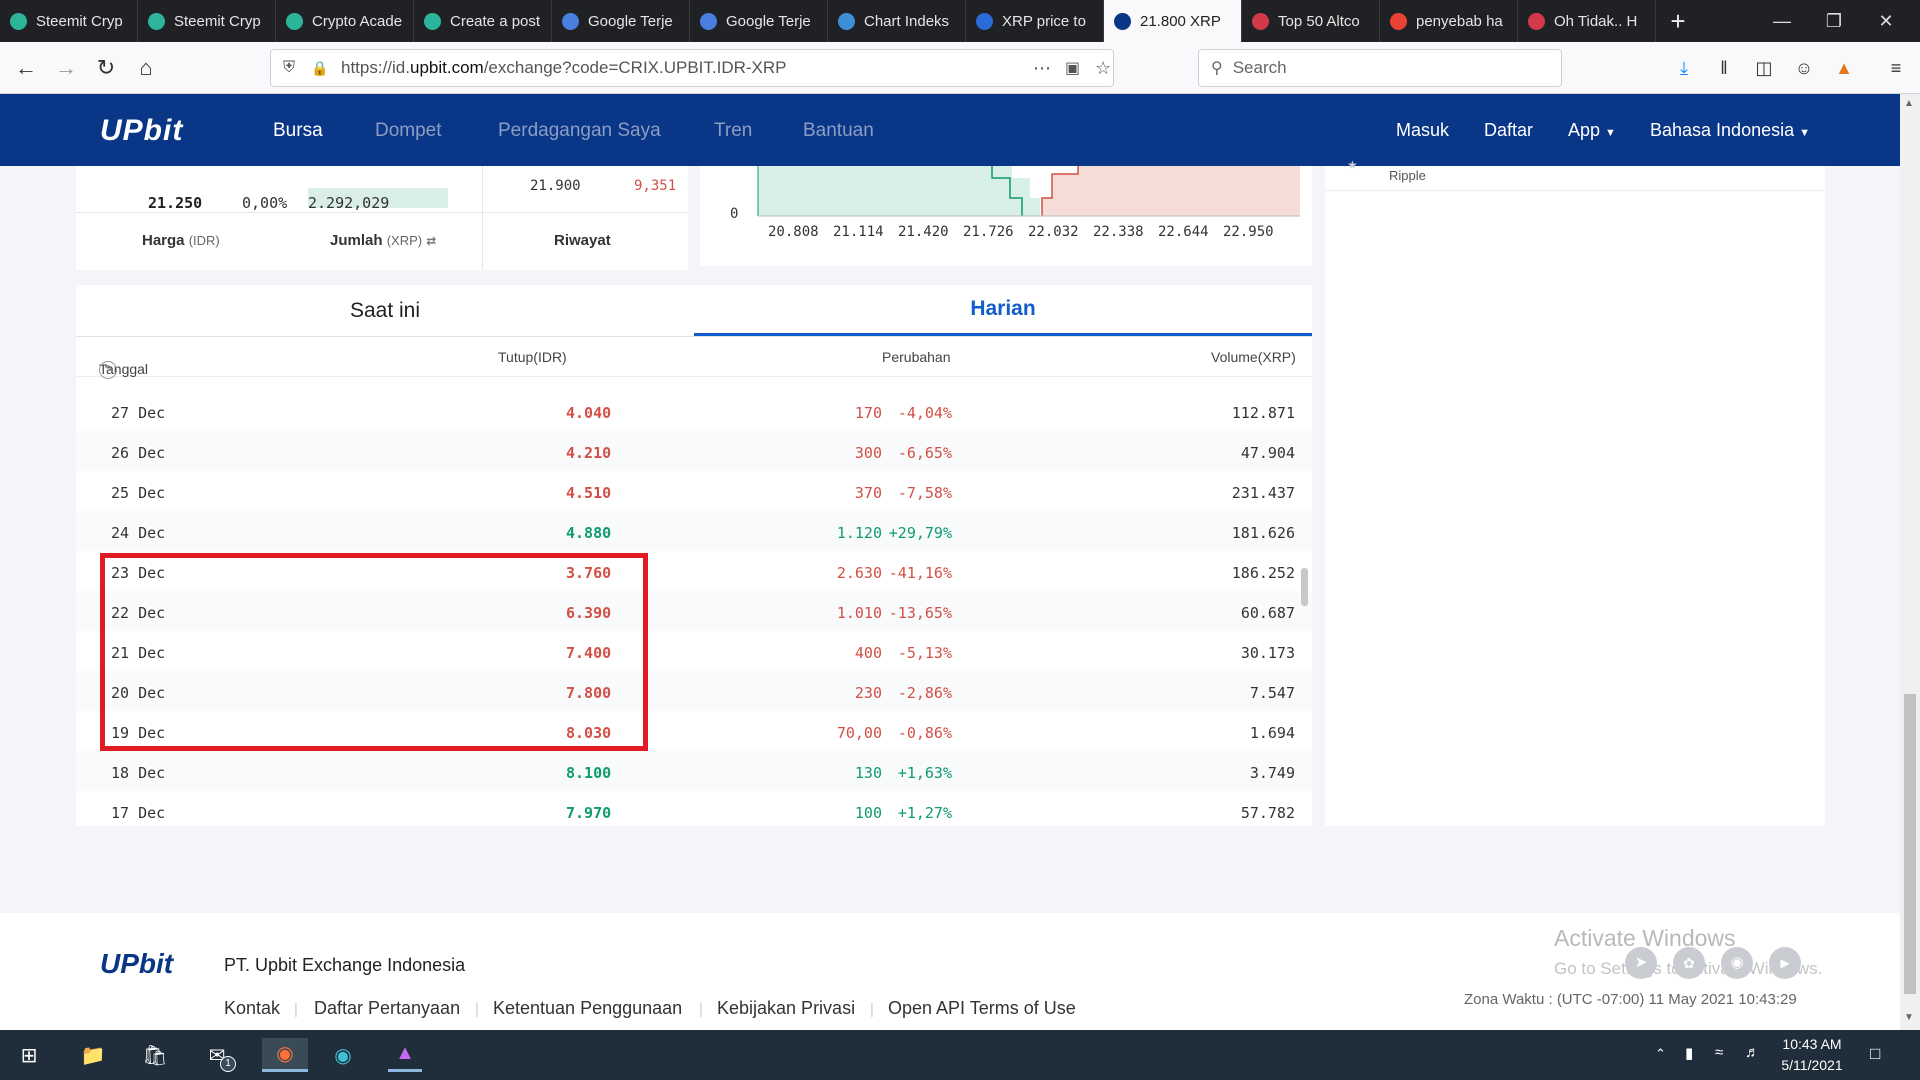 The height and width of the screenshot is (1080, 1920). What do you see at coordinates (838, 131) in the screenshot?
I see `menu-bantuan: Bantuan` at bounding box center [838, 131].